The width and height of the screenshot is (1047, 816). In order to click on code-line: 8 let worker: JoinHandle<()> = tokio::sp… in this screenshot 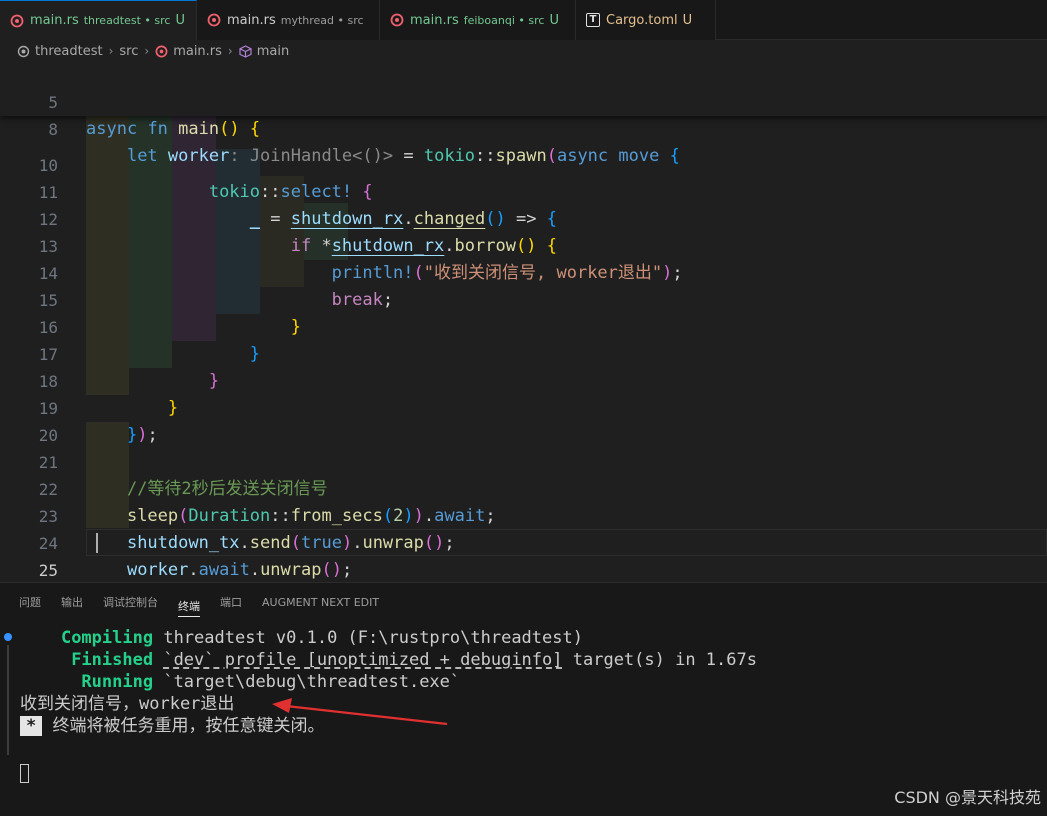, I will do `click(523, 127)`.